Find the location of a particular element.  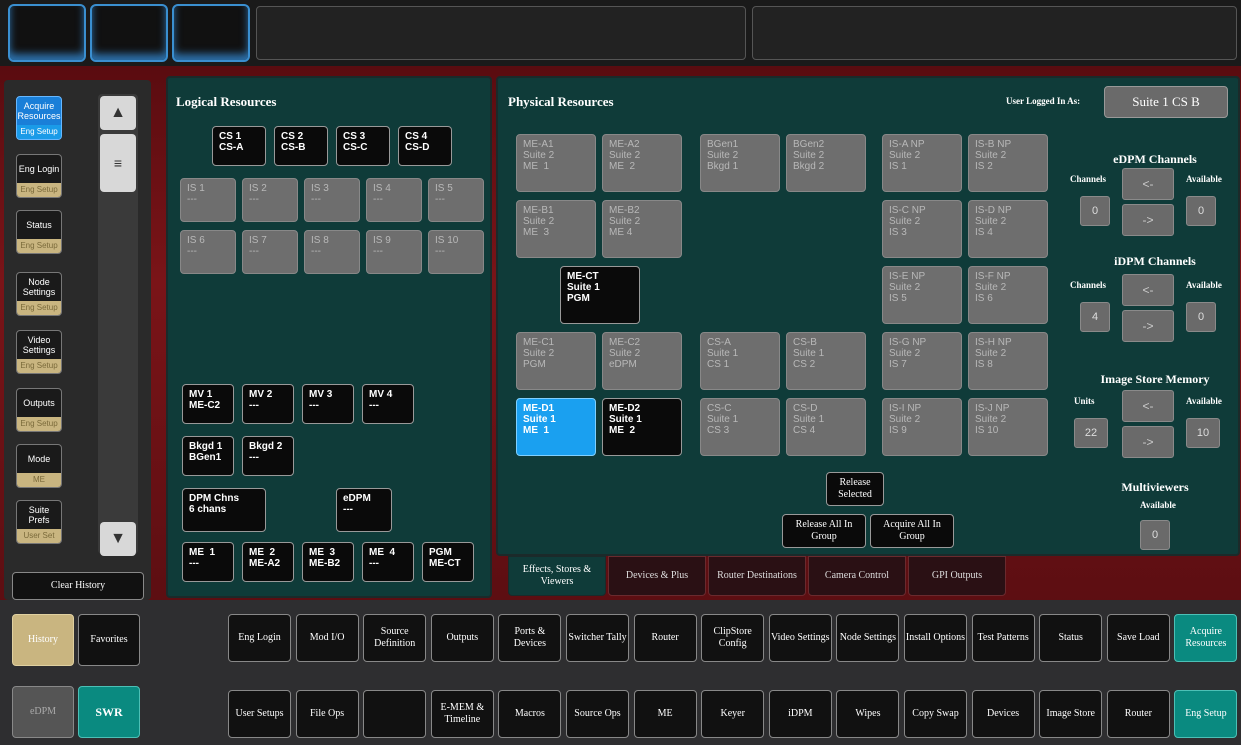

logical-me-pgm: PGM ME-CT is located at coordinates (448, 562).